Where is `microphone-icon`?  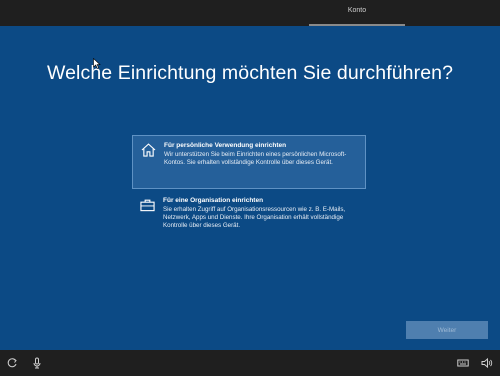
microphone-icon is located at coordinates (37, 363).